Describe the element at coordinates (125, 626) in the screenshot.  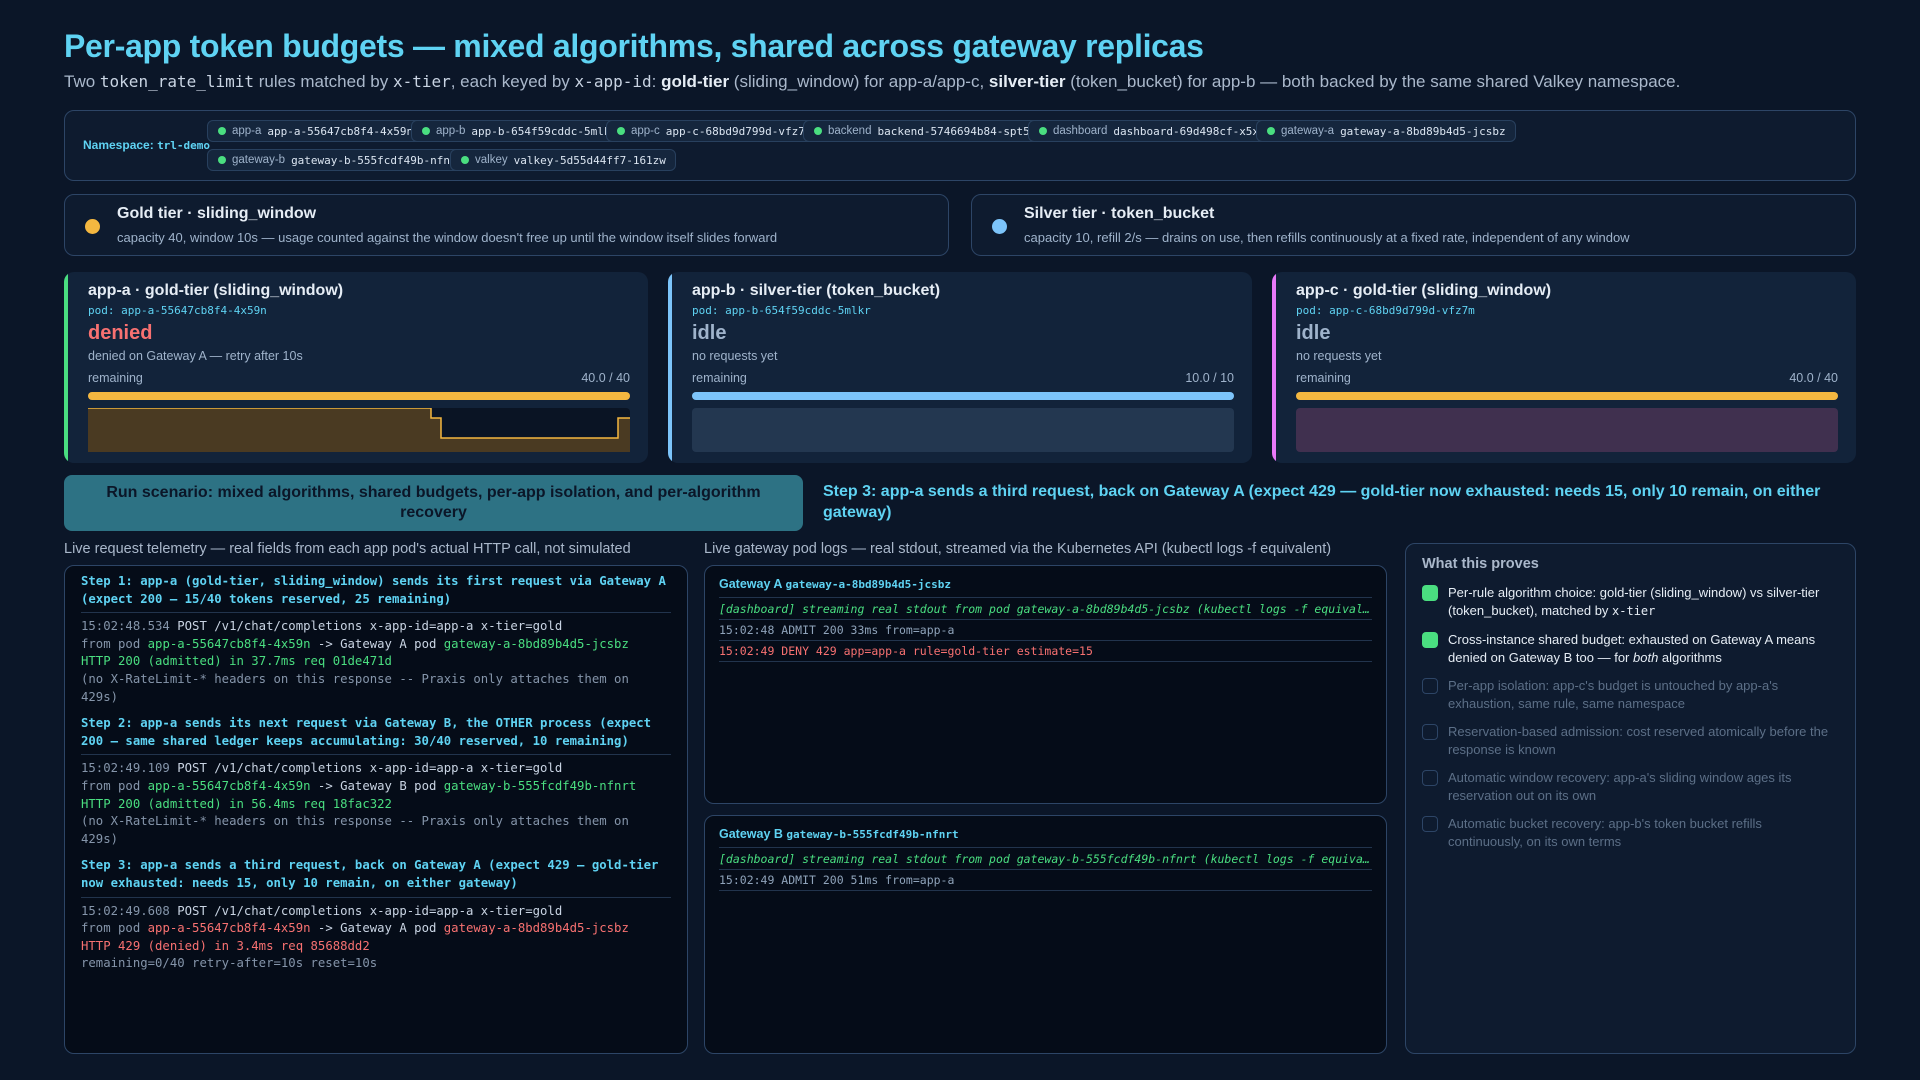
I see `timestamp: 15:02:48.534` at that location.